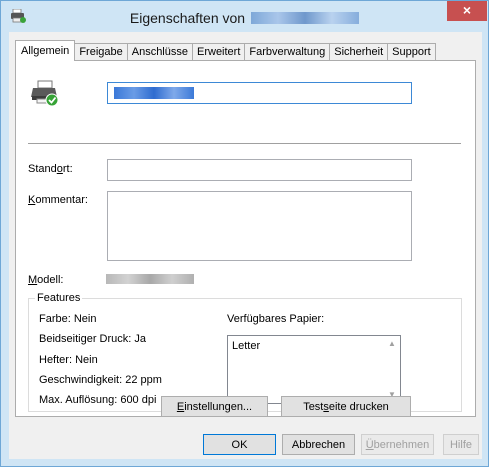 The width and height of the screenshot is (489, 467). I want to click on paper-label: Verfügbares Papier:, so click(276, 319).